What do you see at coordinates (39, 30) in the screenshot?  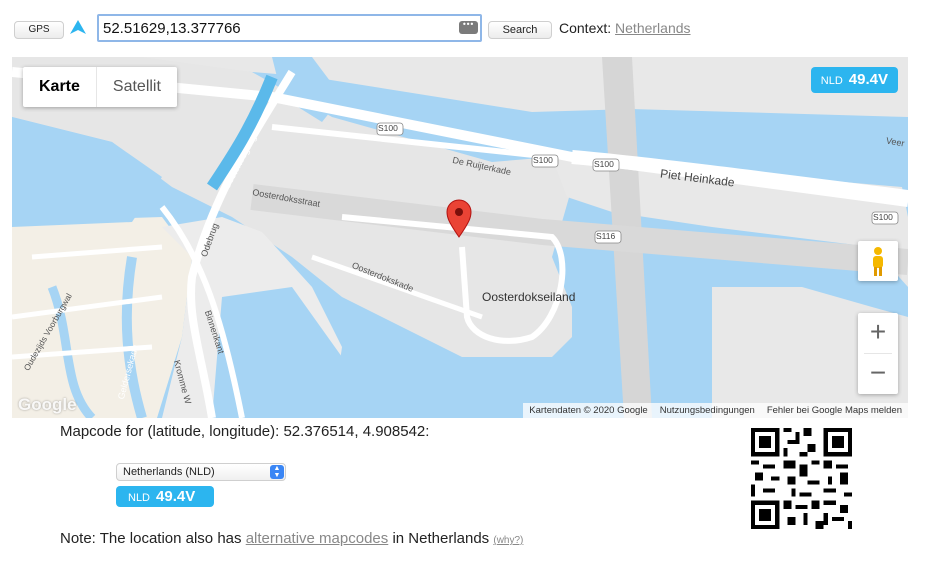 I see `gps-button: GPS` at bounding box center [39, 30].